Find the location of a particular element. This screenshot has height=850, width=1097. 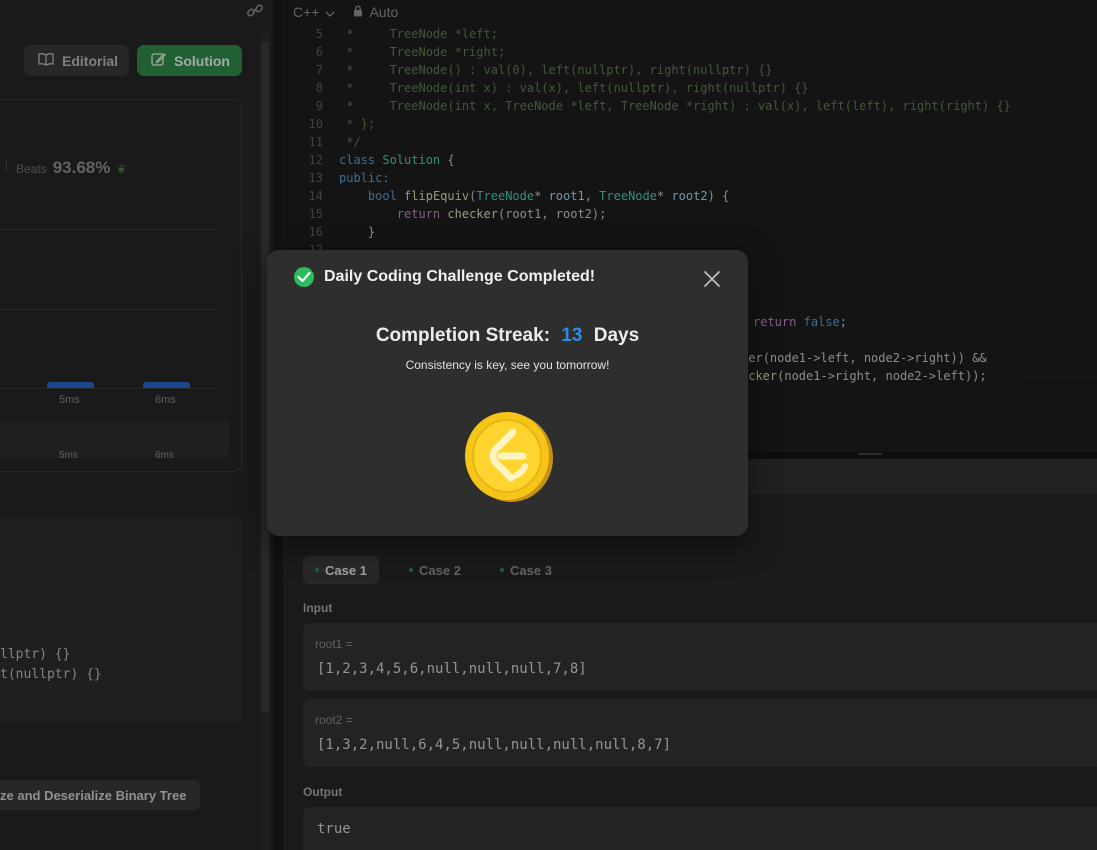

streak-line: Completion Streak: 13 Days is located at coordinates (507, 336).